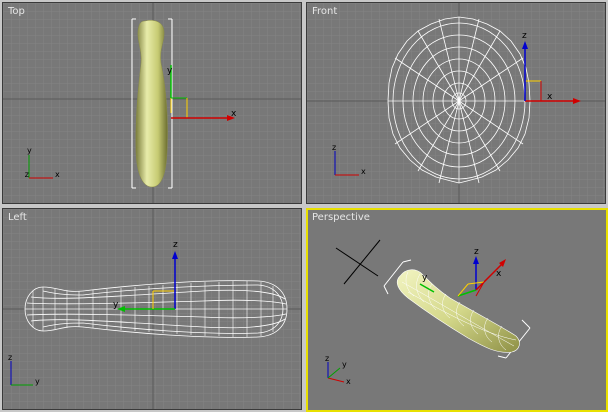 The width and height of the screenshot is (608, 412). I want to click on top-triad-z-label: z, so click(27, 174).